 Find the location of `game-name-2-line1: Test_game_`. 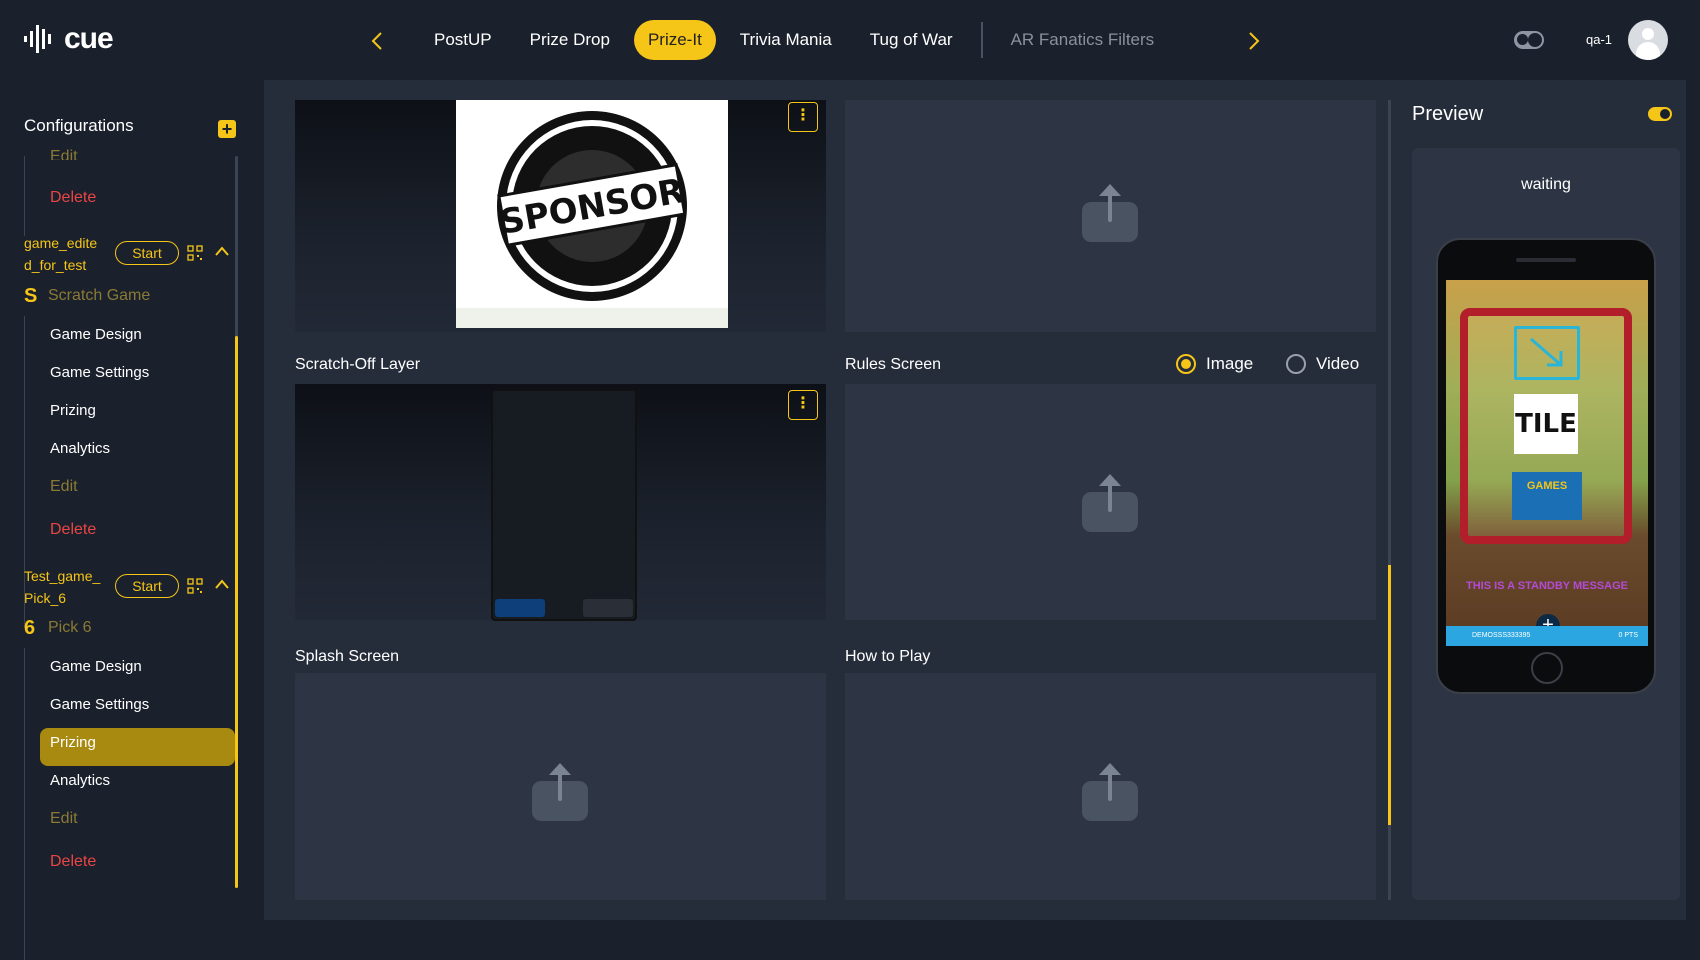

game-name-2-line1: Test_game_ is located at coordinates (62, 576).